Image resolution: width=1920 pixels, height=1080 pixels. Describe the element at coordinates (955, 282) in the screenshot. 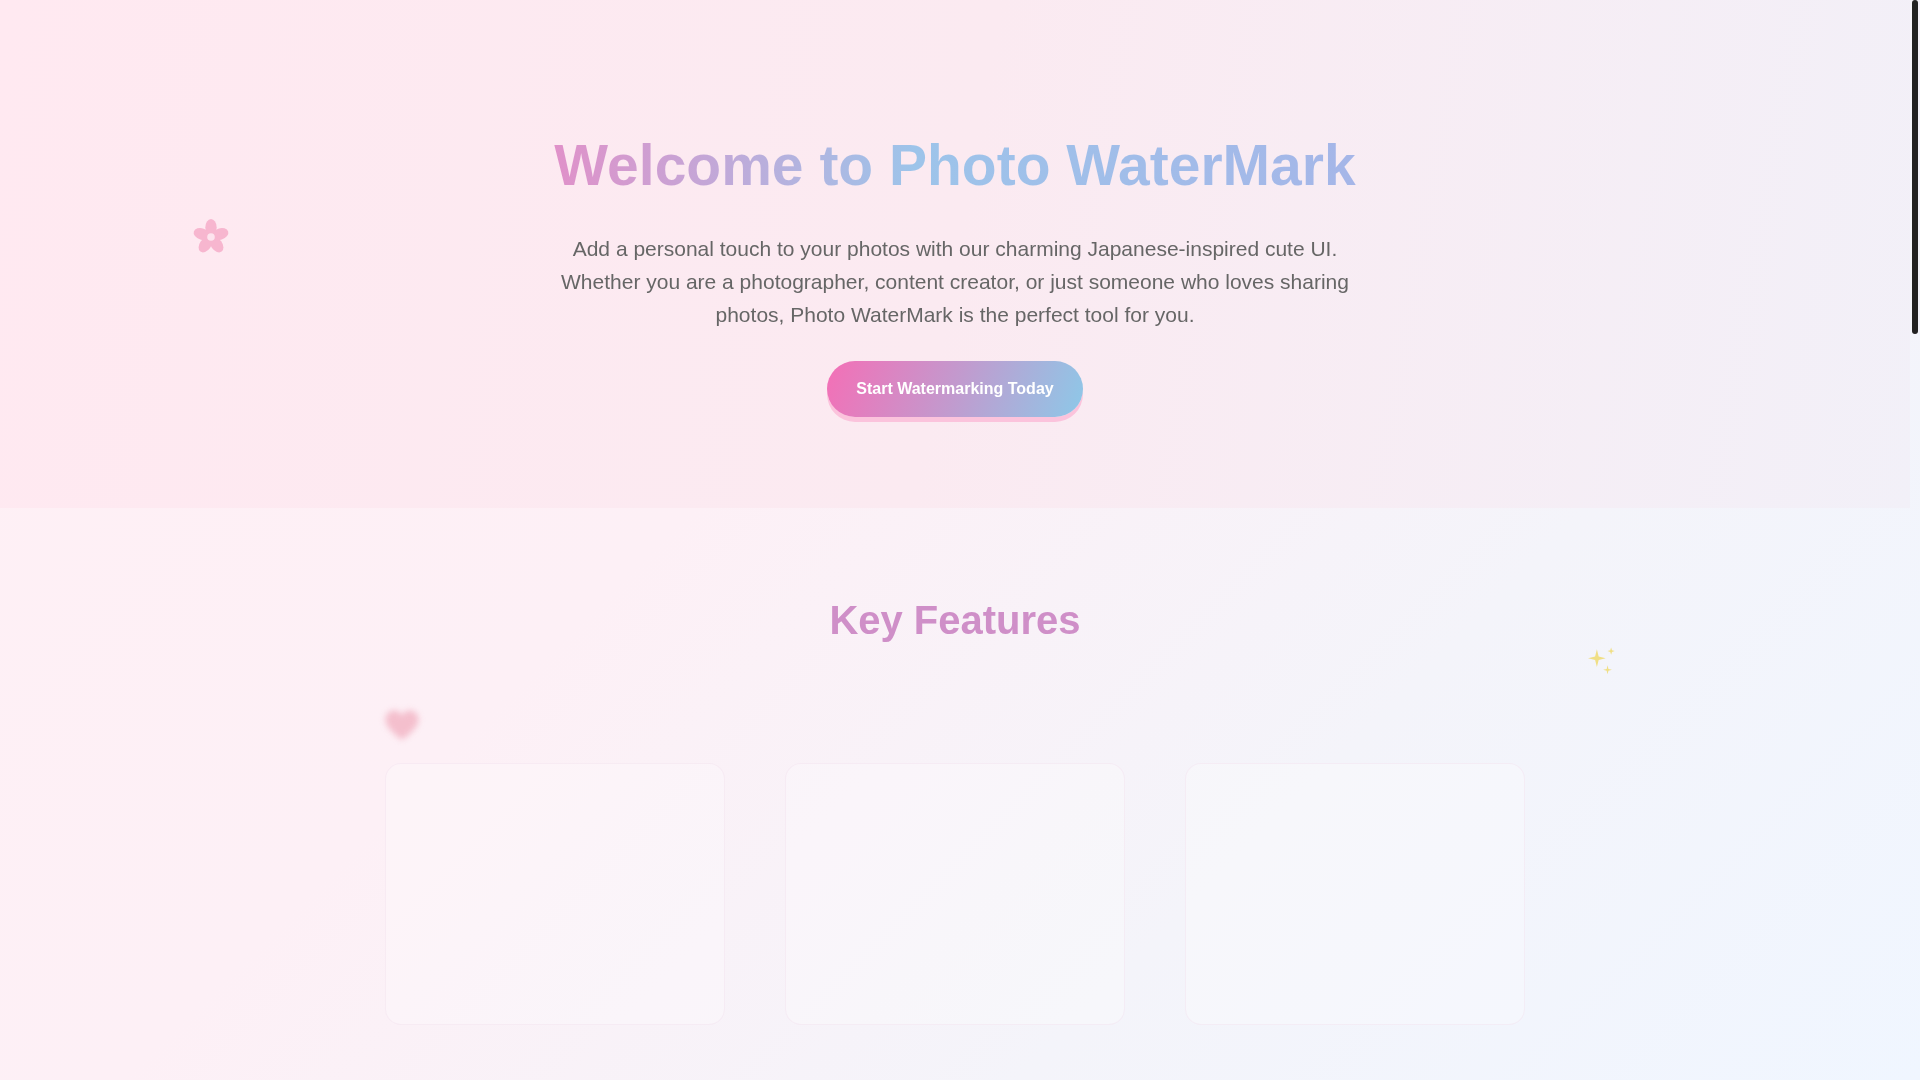

I see `hero-description: Add a personal touch to your photos with our charming Japanese-inspired cute UI. Whether you are a photographer, content creator, or just someone who loves sharing photos, Photo WaterMark is the perfect tool for you.` at that location.